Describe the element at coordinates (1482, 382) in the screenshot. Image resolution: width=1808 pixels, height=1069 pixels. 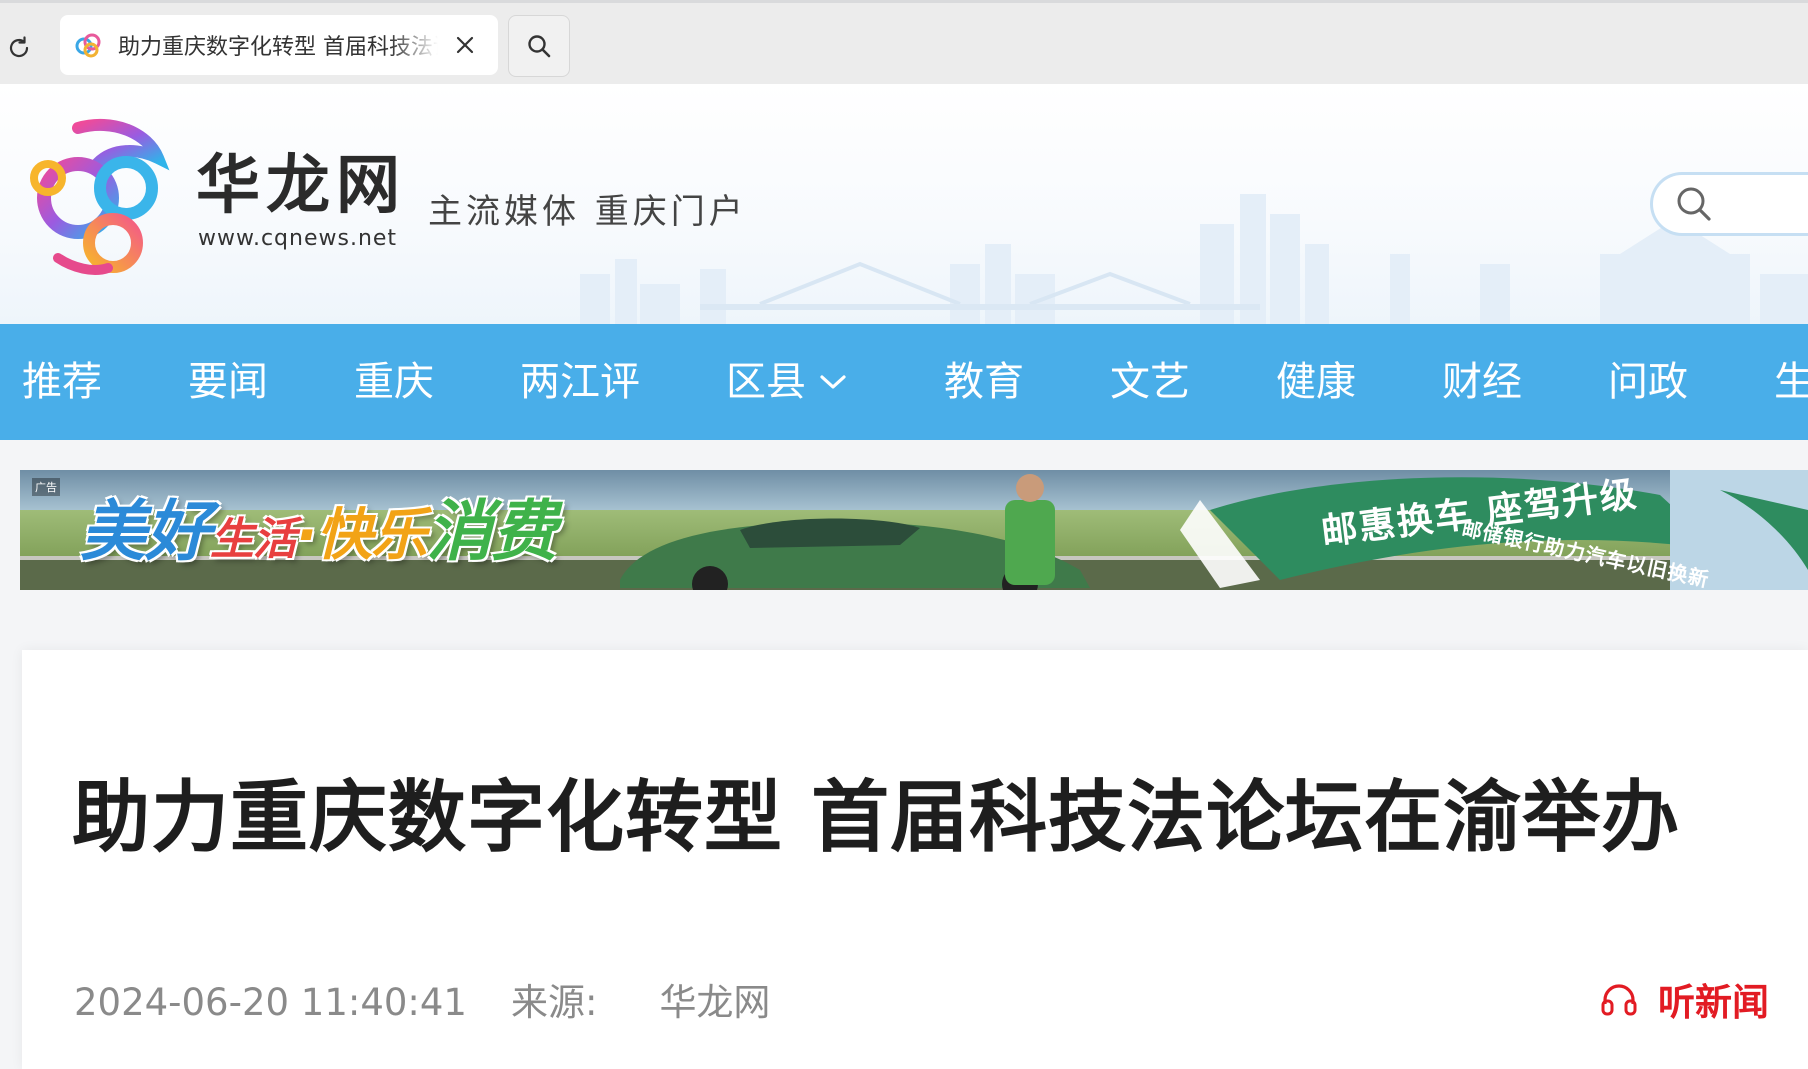
I see `nav-item-finance: 财经` at that location.